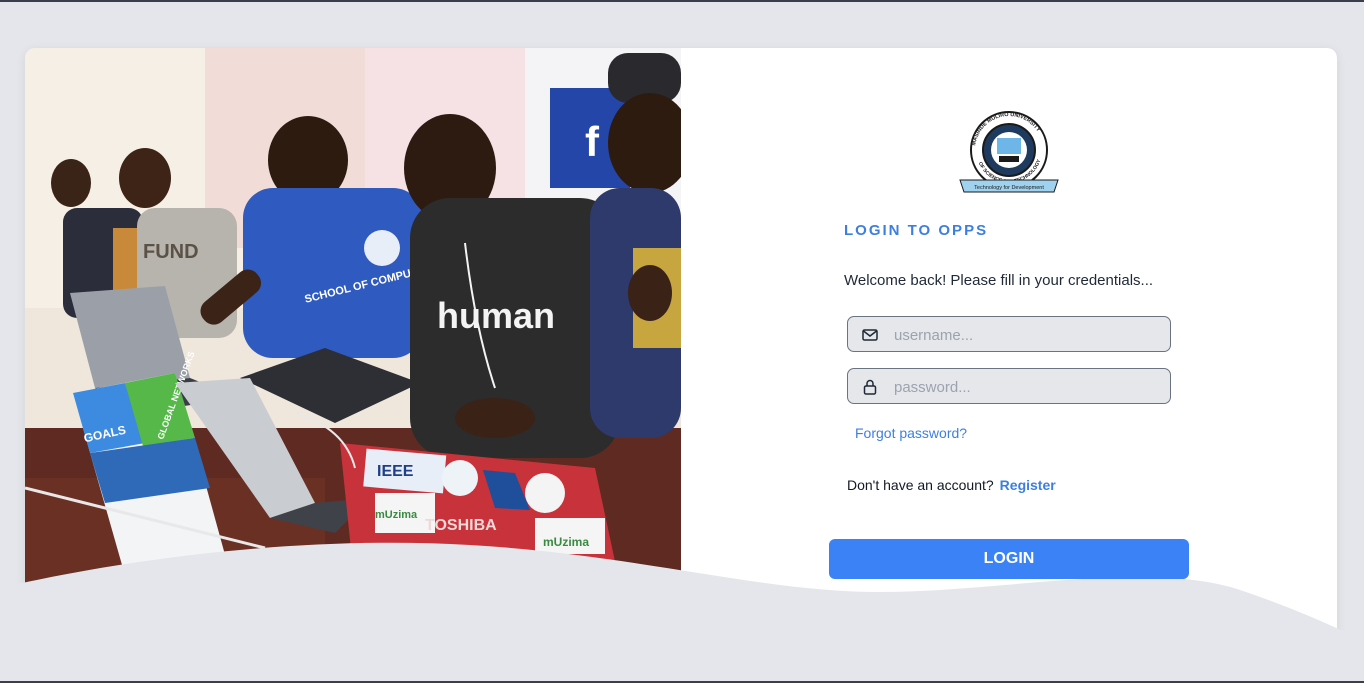 The height and width of the screenshot is (683, 1364). What do you see at coordinates (920, 485) in the screenshot?
I see `no-account-text: Don't have an account?` at bounding box center [920, 485].